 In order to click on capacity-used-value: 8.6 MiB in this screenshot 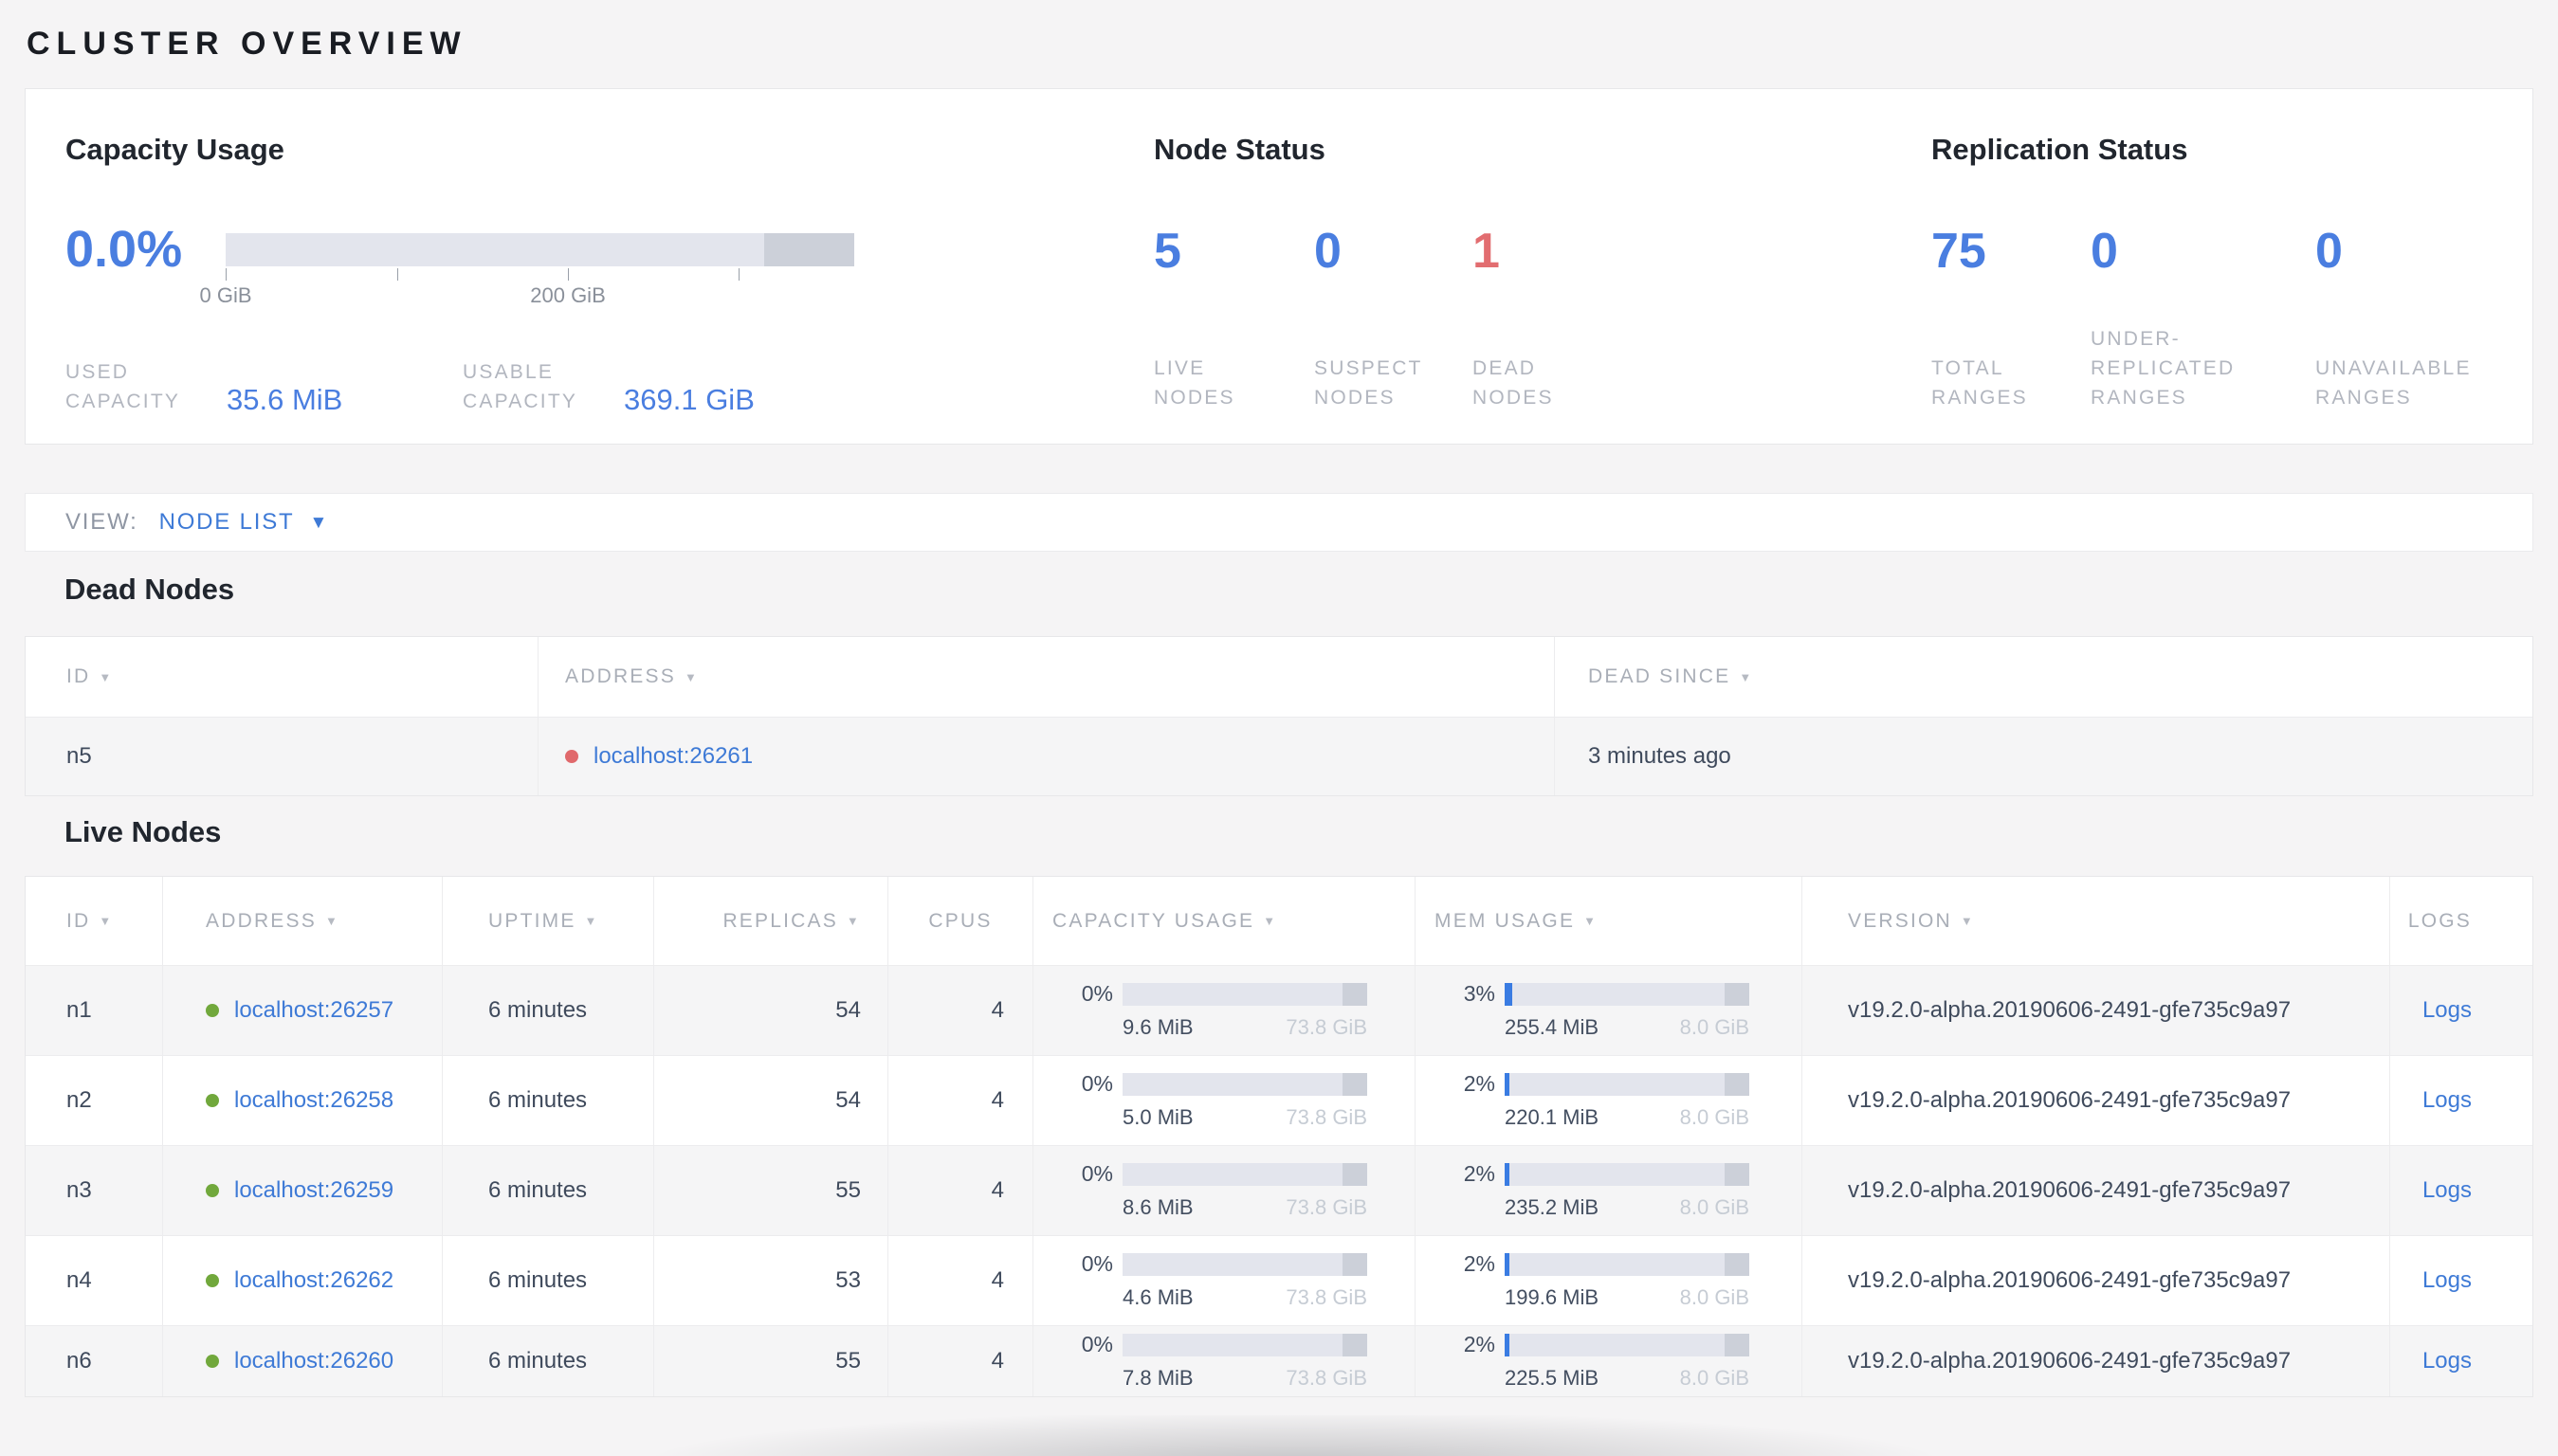, I will do `click(1158, 1207)`.